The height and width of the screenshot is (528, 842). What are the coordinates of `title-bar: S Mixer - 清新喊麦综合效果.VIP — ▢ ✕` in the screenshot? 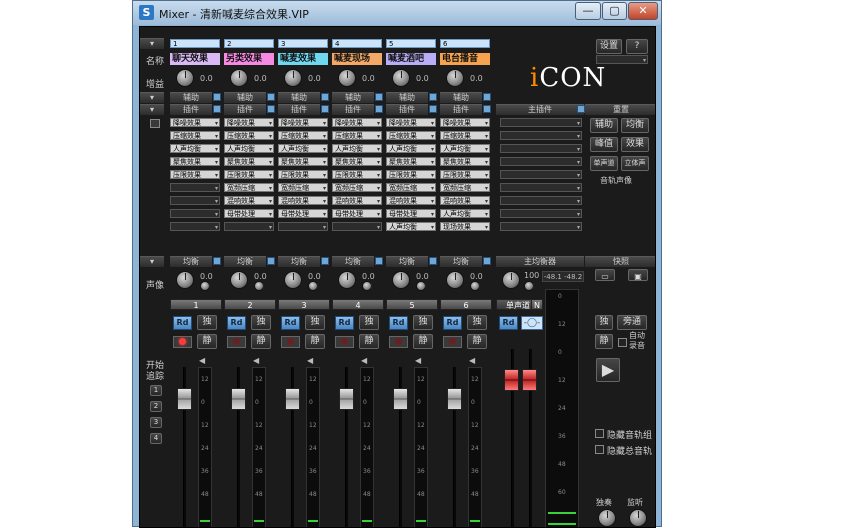 It's located at (397, 13).